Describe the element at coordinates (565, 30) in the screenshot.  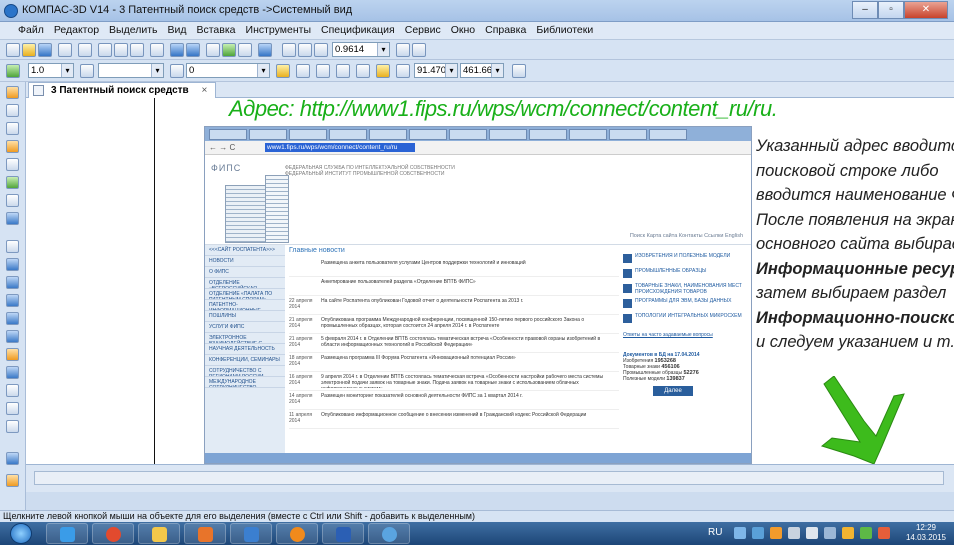
I see `menu-libraries: Библиотеки` at that location.